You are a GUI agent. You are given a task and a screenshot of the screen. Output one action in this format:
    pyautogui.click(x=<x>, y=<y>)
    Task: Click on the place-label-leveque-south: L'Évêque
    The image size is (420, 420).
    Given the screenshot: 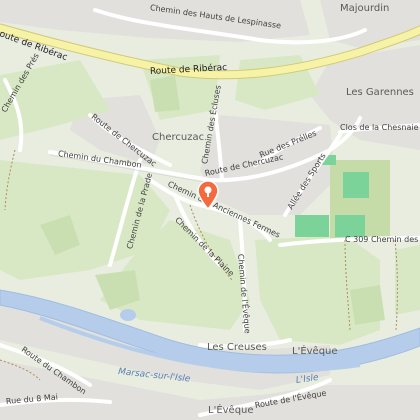 What is the action you would take?
    pyautogui.click(x=231, y=410)
    